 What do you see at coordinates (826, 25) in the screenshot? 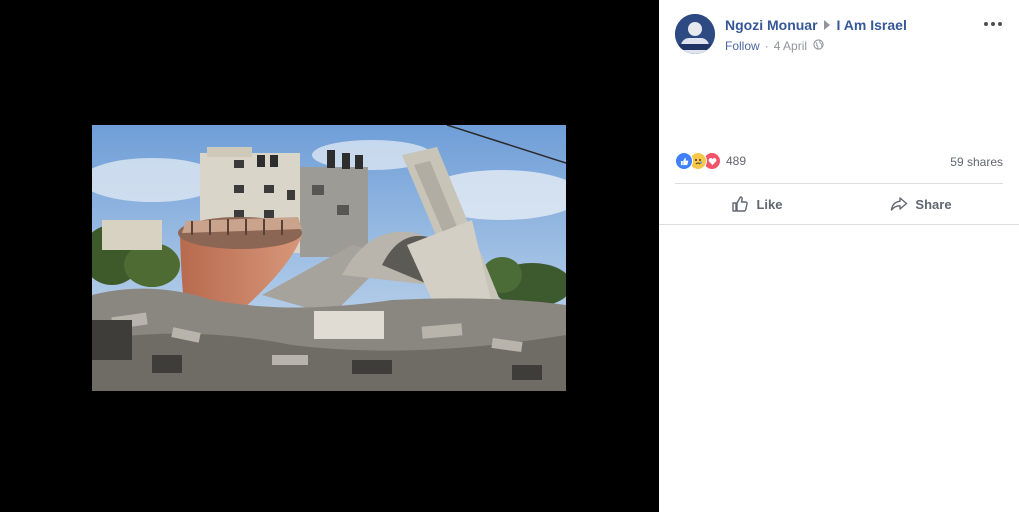
I see `shared-to-arrow-icon` at bounding box center [826, 25].